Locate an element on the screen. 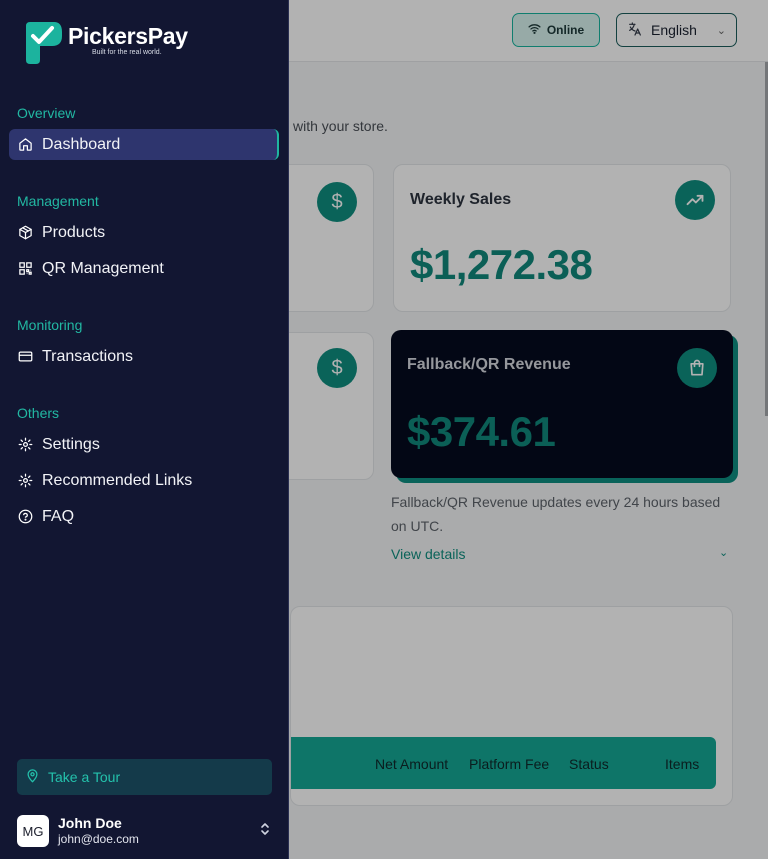 This screenshot has height=859, width=768. section-others: Others is located at coordinates (38, 413).